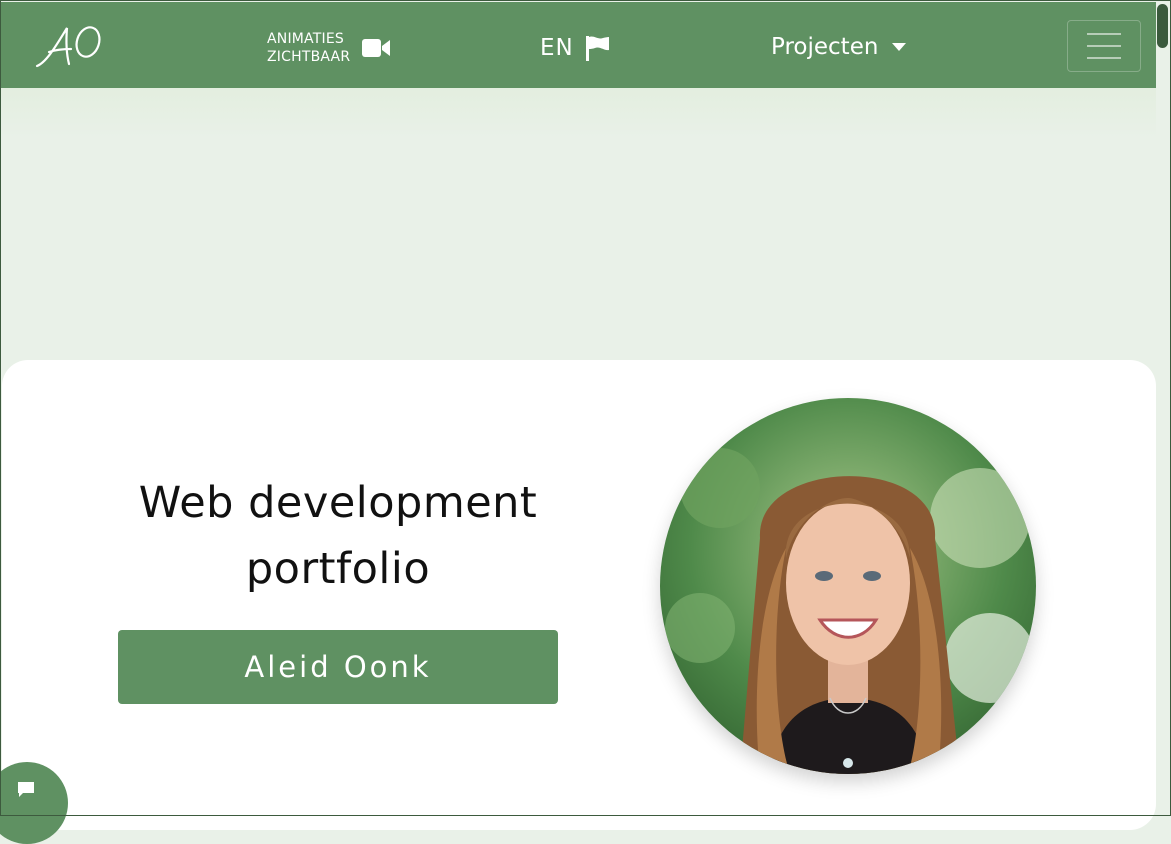  I want to click on portrait-photo, so click(848, 586).